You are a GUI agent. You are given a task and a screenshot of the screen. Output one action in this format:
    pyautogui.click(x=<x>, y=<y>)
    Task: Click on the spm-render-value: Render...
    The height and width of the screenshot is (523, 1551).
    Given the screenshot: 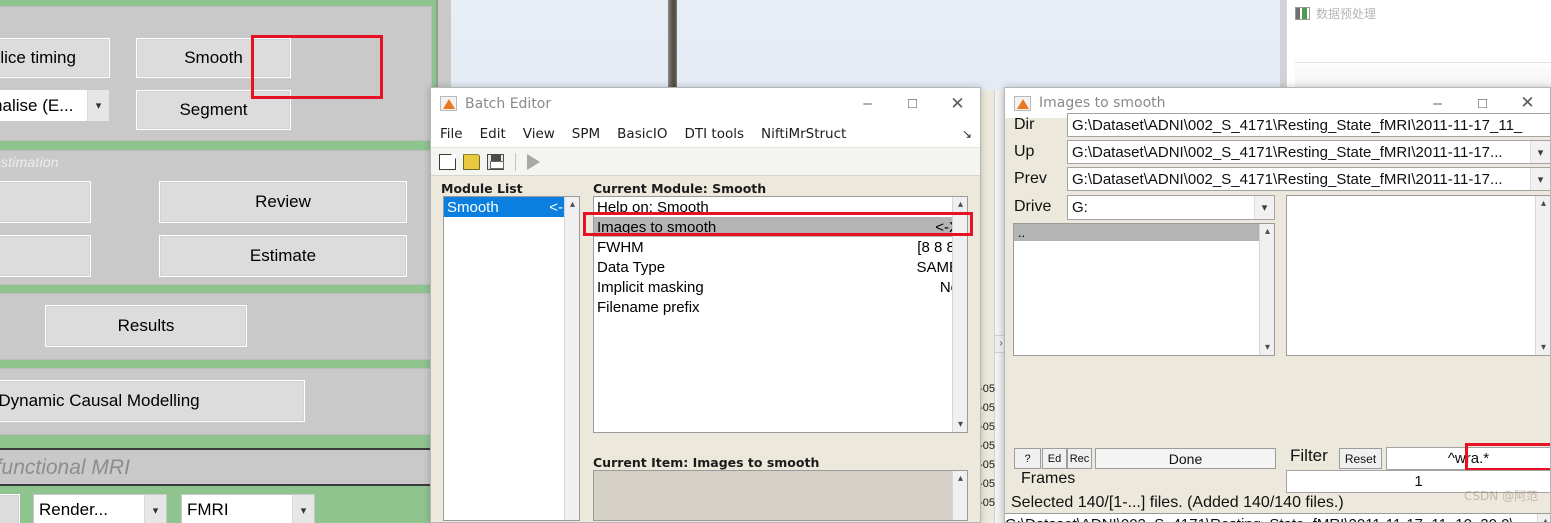 What is the action you would take?
    pyautogui.click(x=73, y=509)
    